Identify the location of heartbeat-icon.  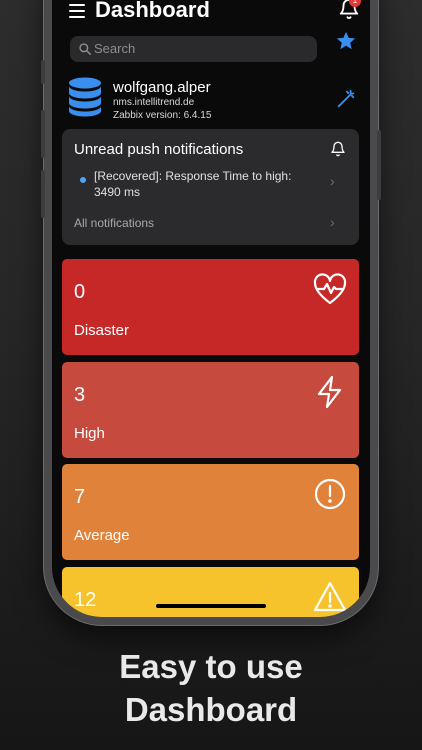
(330, 289).